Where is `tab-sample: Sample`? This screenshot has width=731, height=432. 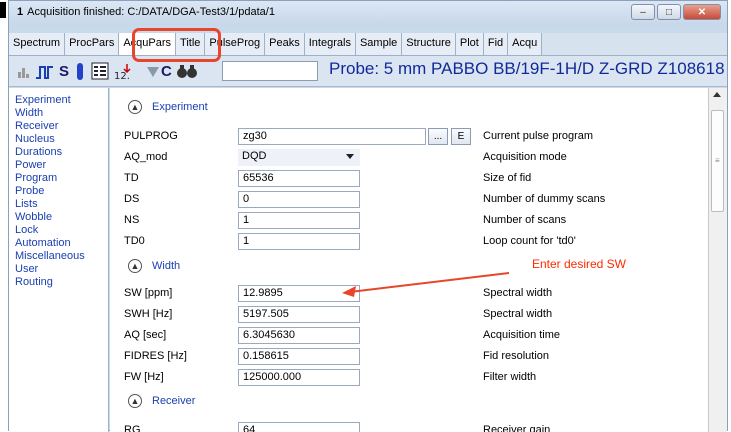 tab-sample: Sample is located at coordinates (379, 44).